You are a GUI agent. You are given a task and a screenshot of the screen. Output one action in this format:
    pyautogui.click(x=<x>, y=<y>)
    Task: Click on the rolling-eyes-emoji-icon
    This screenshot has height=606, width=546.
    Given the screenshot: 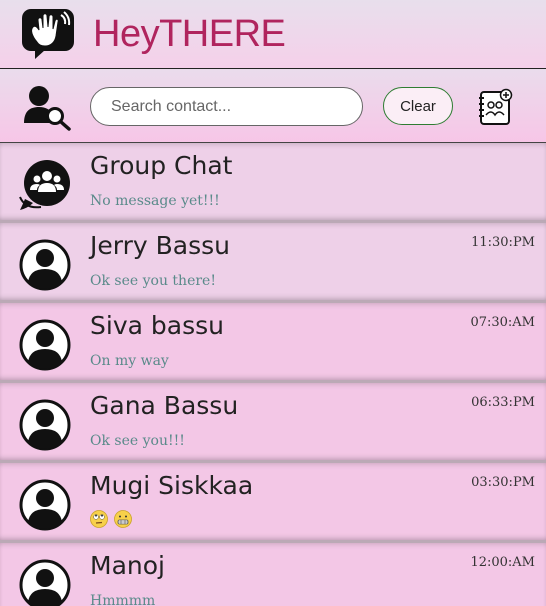 What is the action you would take?
    pyautogui.click(x=99, y=519)
    